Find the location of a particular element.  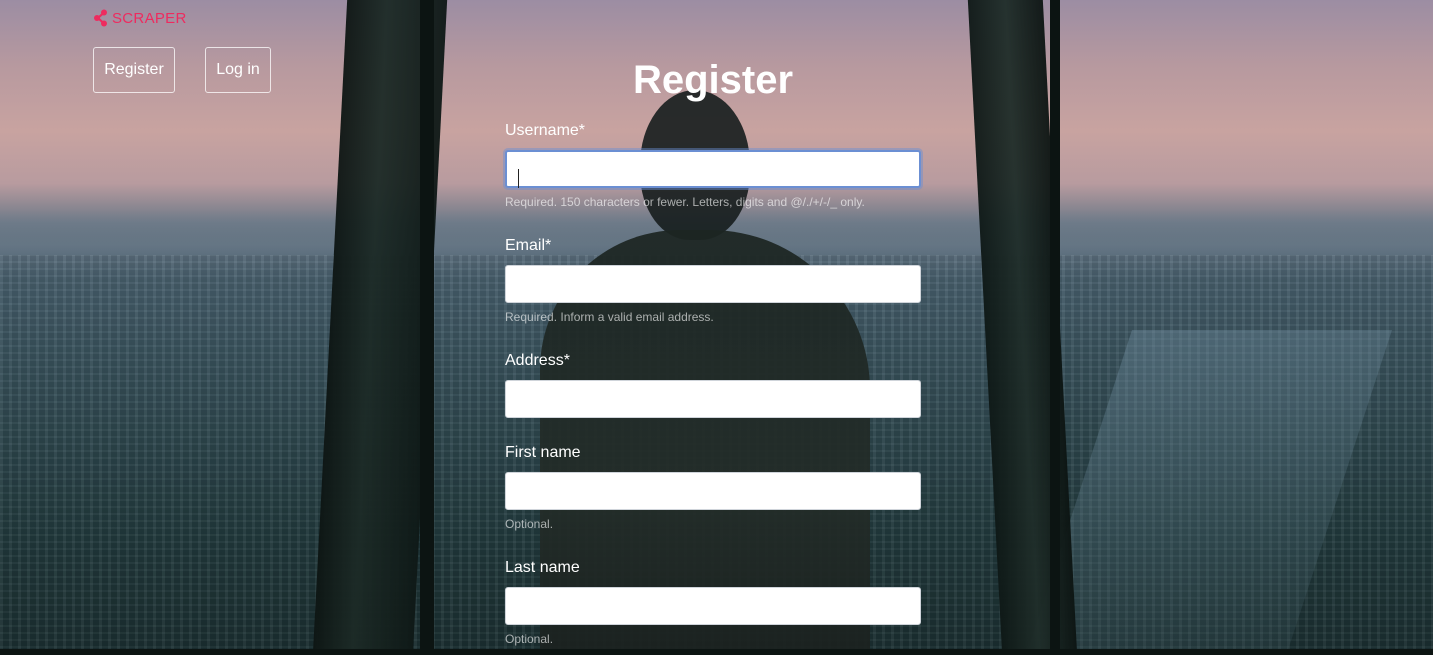

address-label: Address* is located at coordinates (537, 360).